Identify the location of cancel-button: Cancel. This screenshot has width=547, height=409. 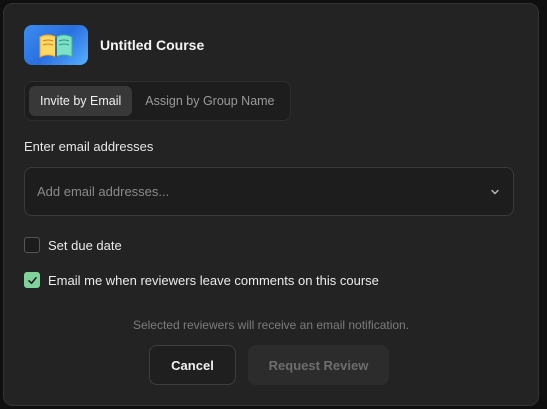
(192, 365).